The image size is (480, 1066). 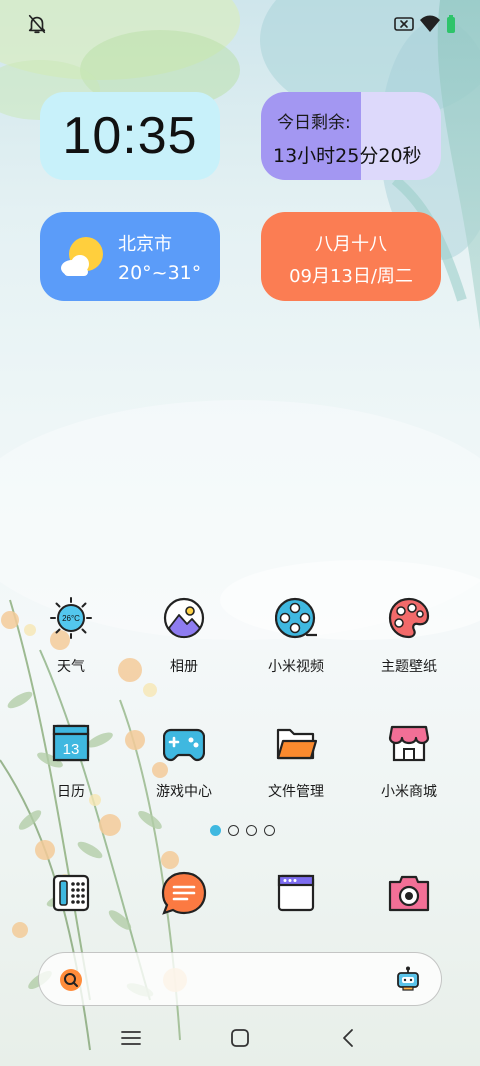 I want to click on wifi-icon, so click(x=430, y=23).